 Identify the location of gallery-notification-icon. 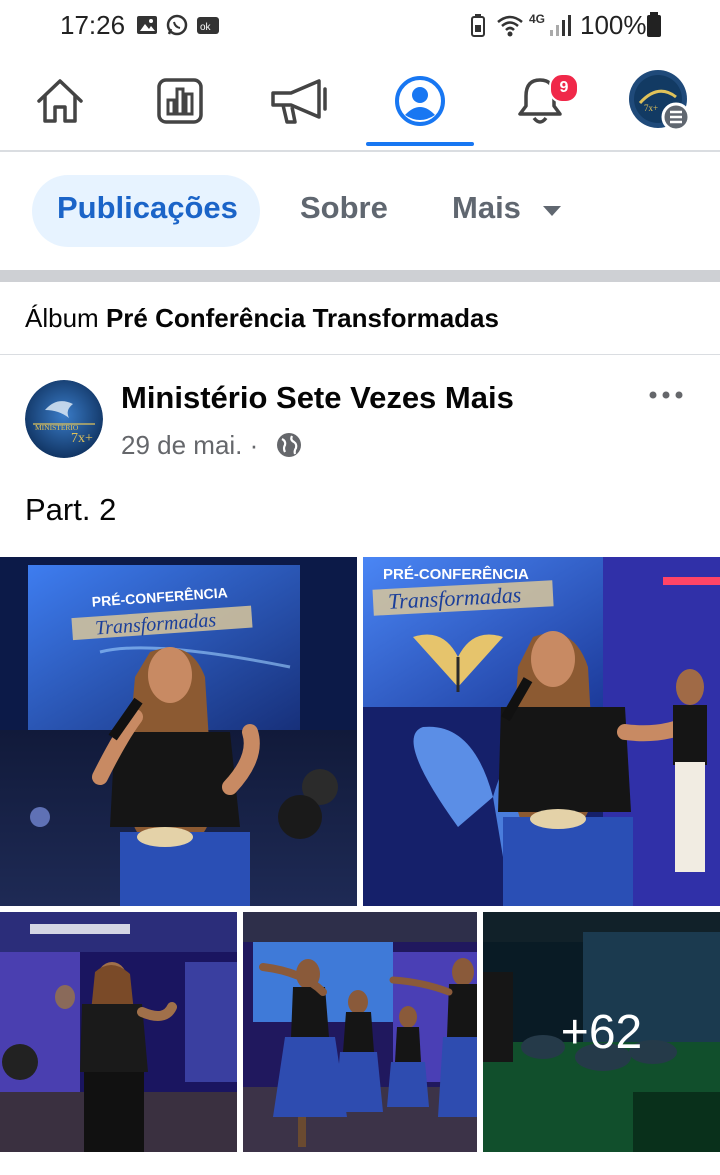
(147, 25).